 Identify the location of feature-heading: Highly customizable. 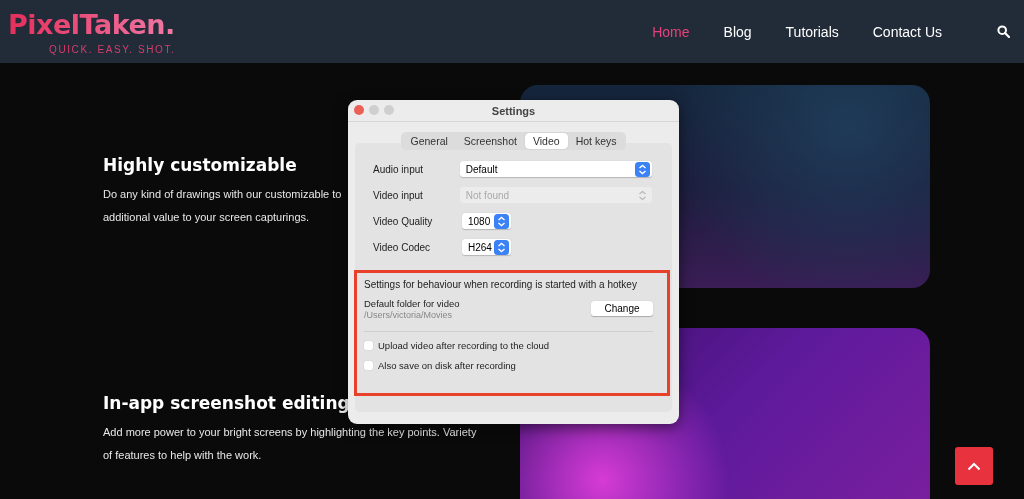
(200, 165).